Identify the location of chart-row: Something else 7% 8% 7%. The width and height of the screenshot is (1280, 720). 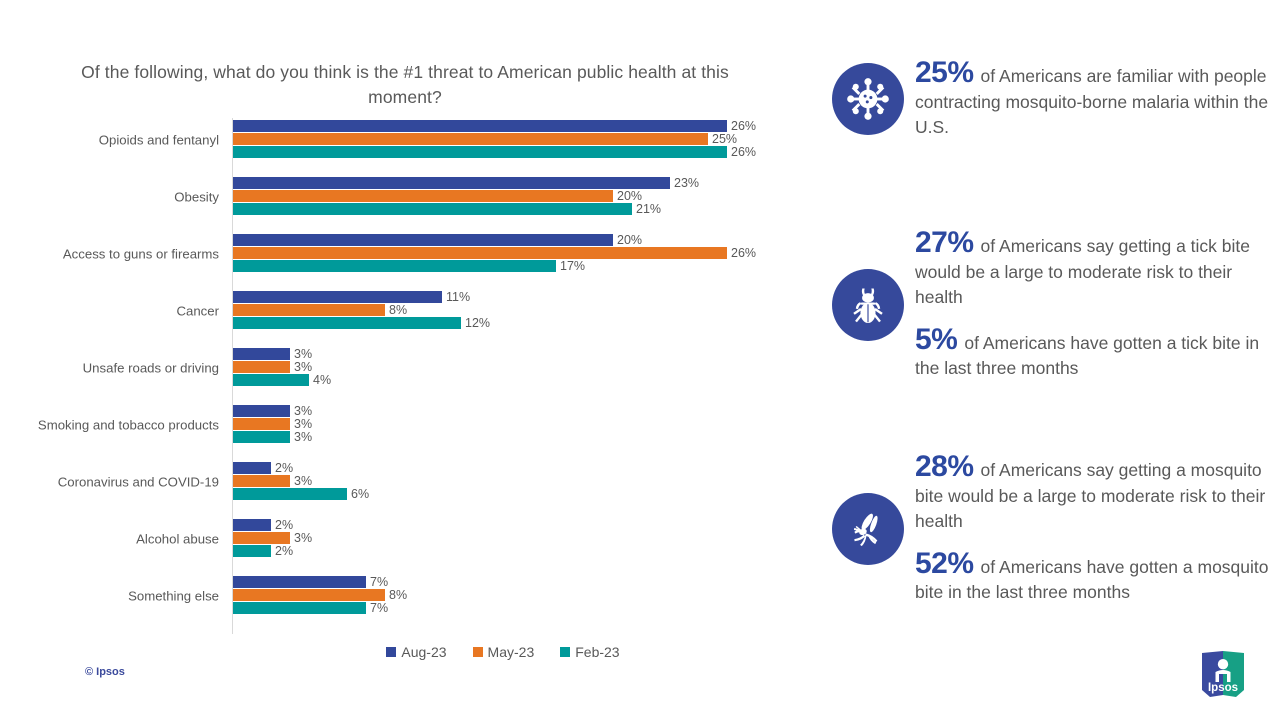
(400, 595).